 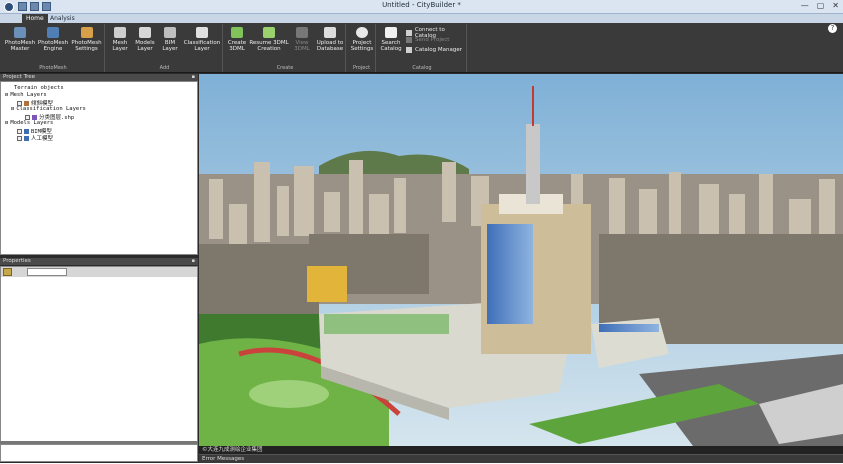 I want to click on help-icon: ?, so click(x=832, y=28).